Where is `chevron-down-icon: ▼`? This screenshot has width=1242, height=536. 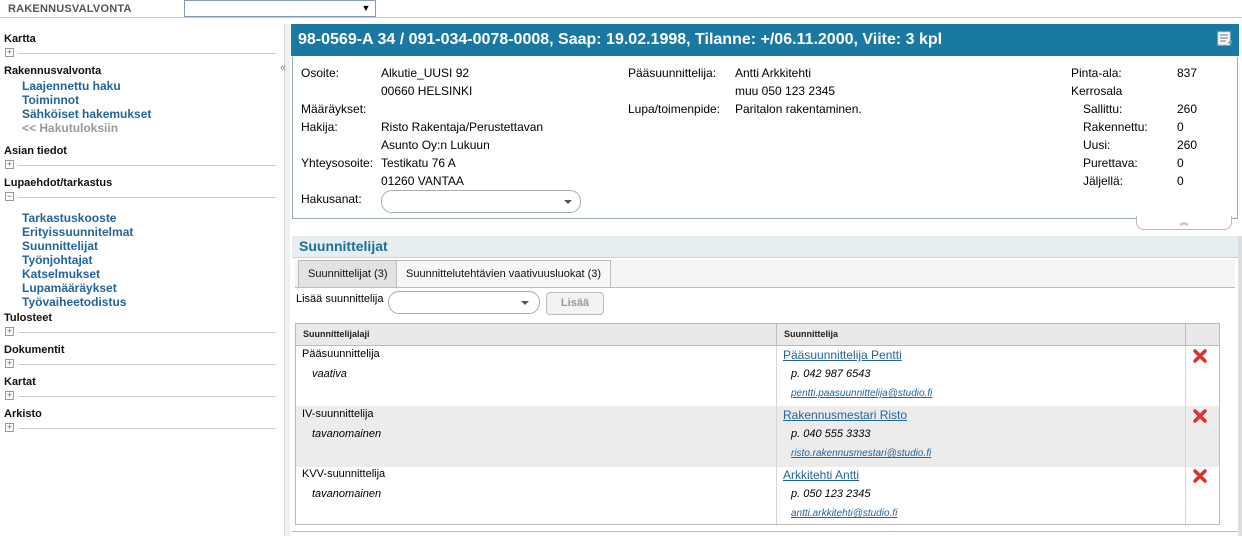
chevron-down-icon: ▼ is located at coordinates (366, 8).